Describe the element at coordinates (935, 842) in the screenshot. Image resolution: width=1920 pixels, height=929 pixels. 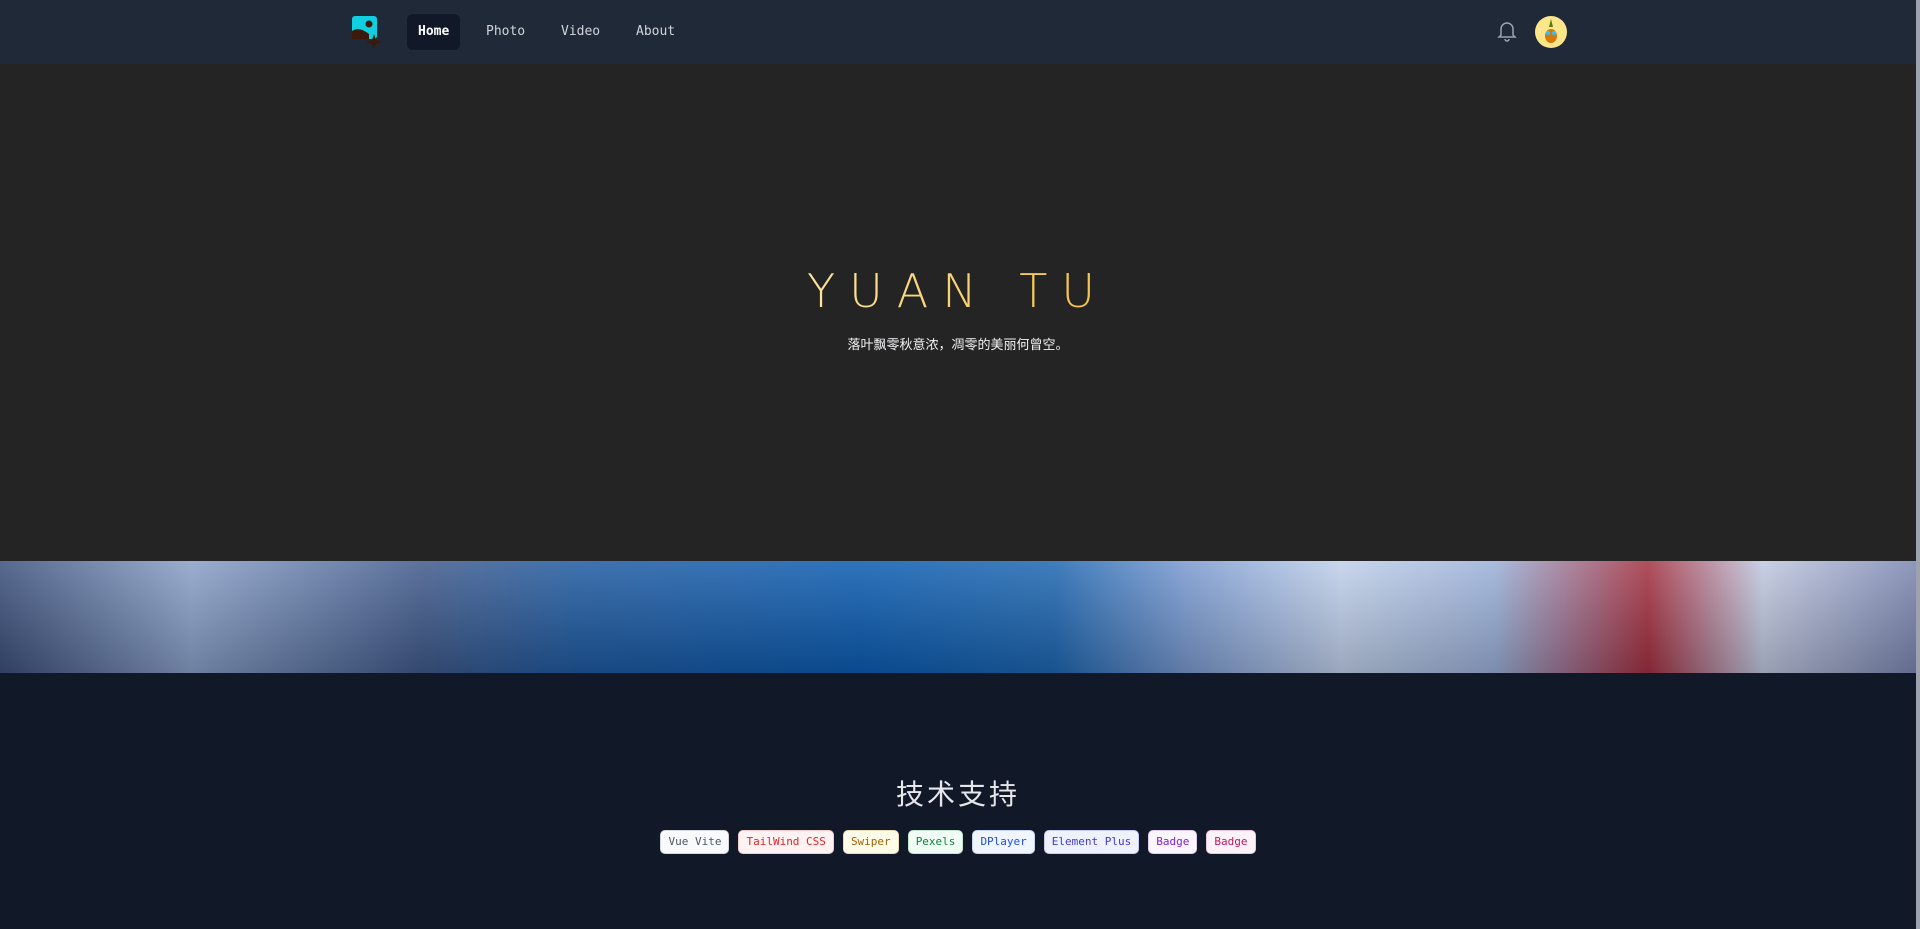
I see `tech-badge: Pexels` at that location.